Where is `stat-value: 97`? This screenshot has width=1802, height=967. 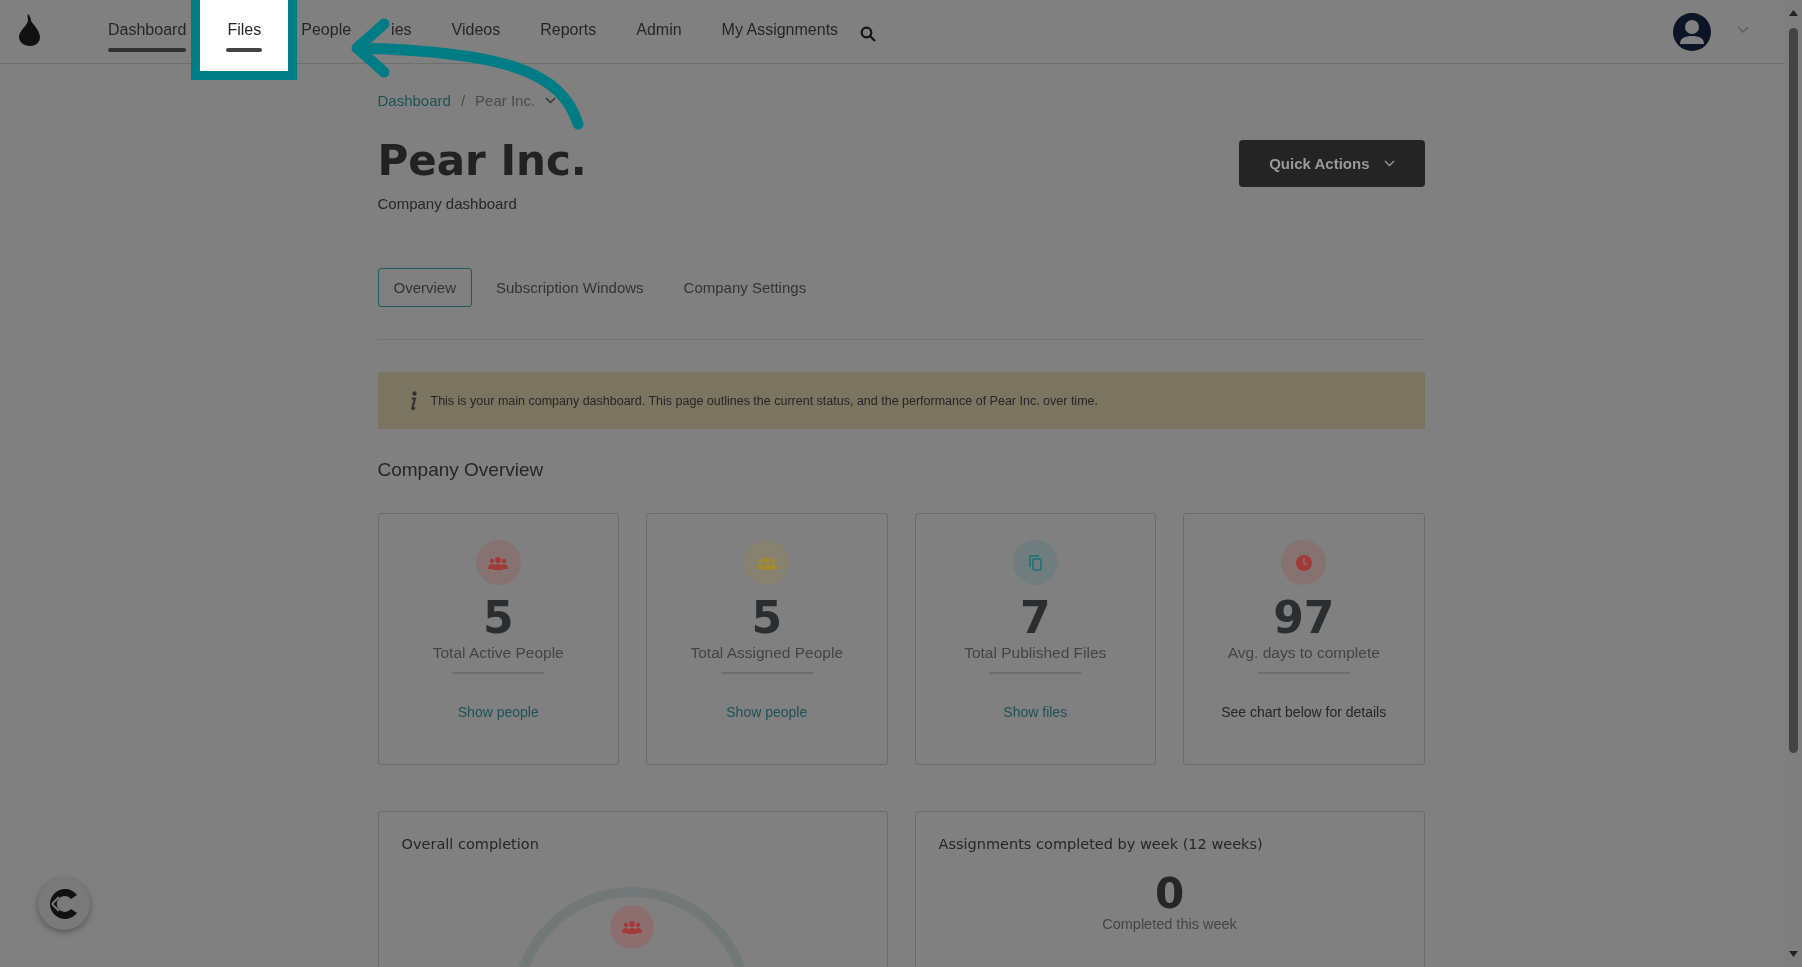
stat-value: 97 is located at coordinates (1304, 618).